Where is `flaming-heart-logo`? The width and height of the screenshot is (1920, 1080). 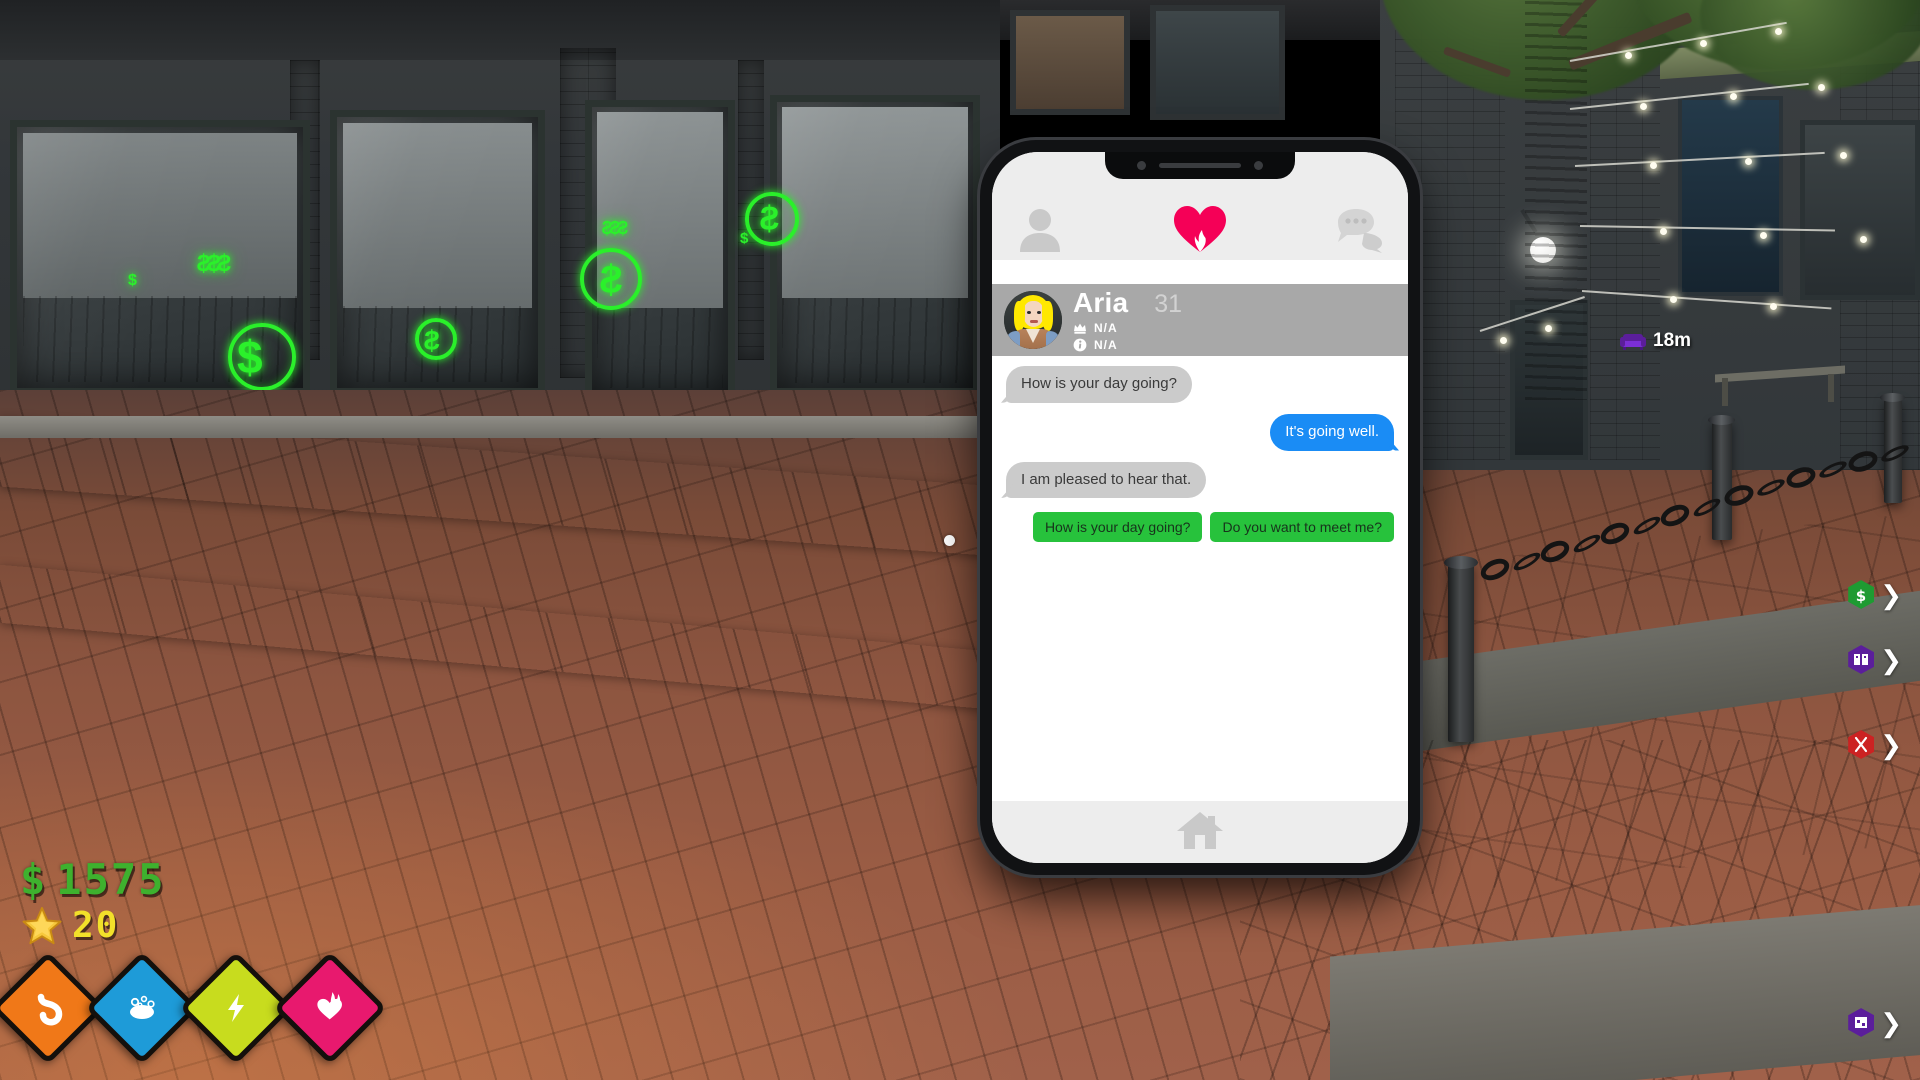 flaming-heart-logo is located at coordinates (1200, 229).